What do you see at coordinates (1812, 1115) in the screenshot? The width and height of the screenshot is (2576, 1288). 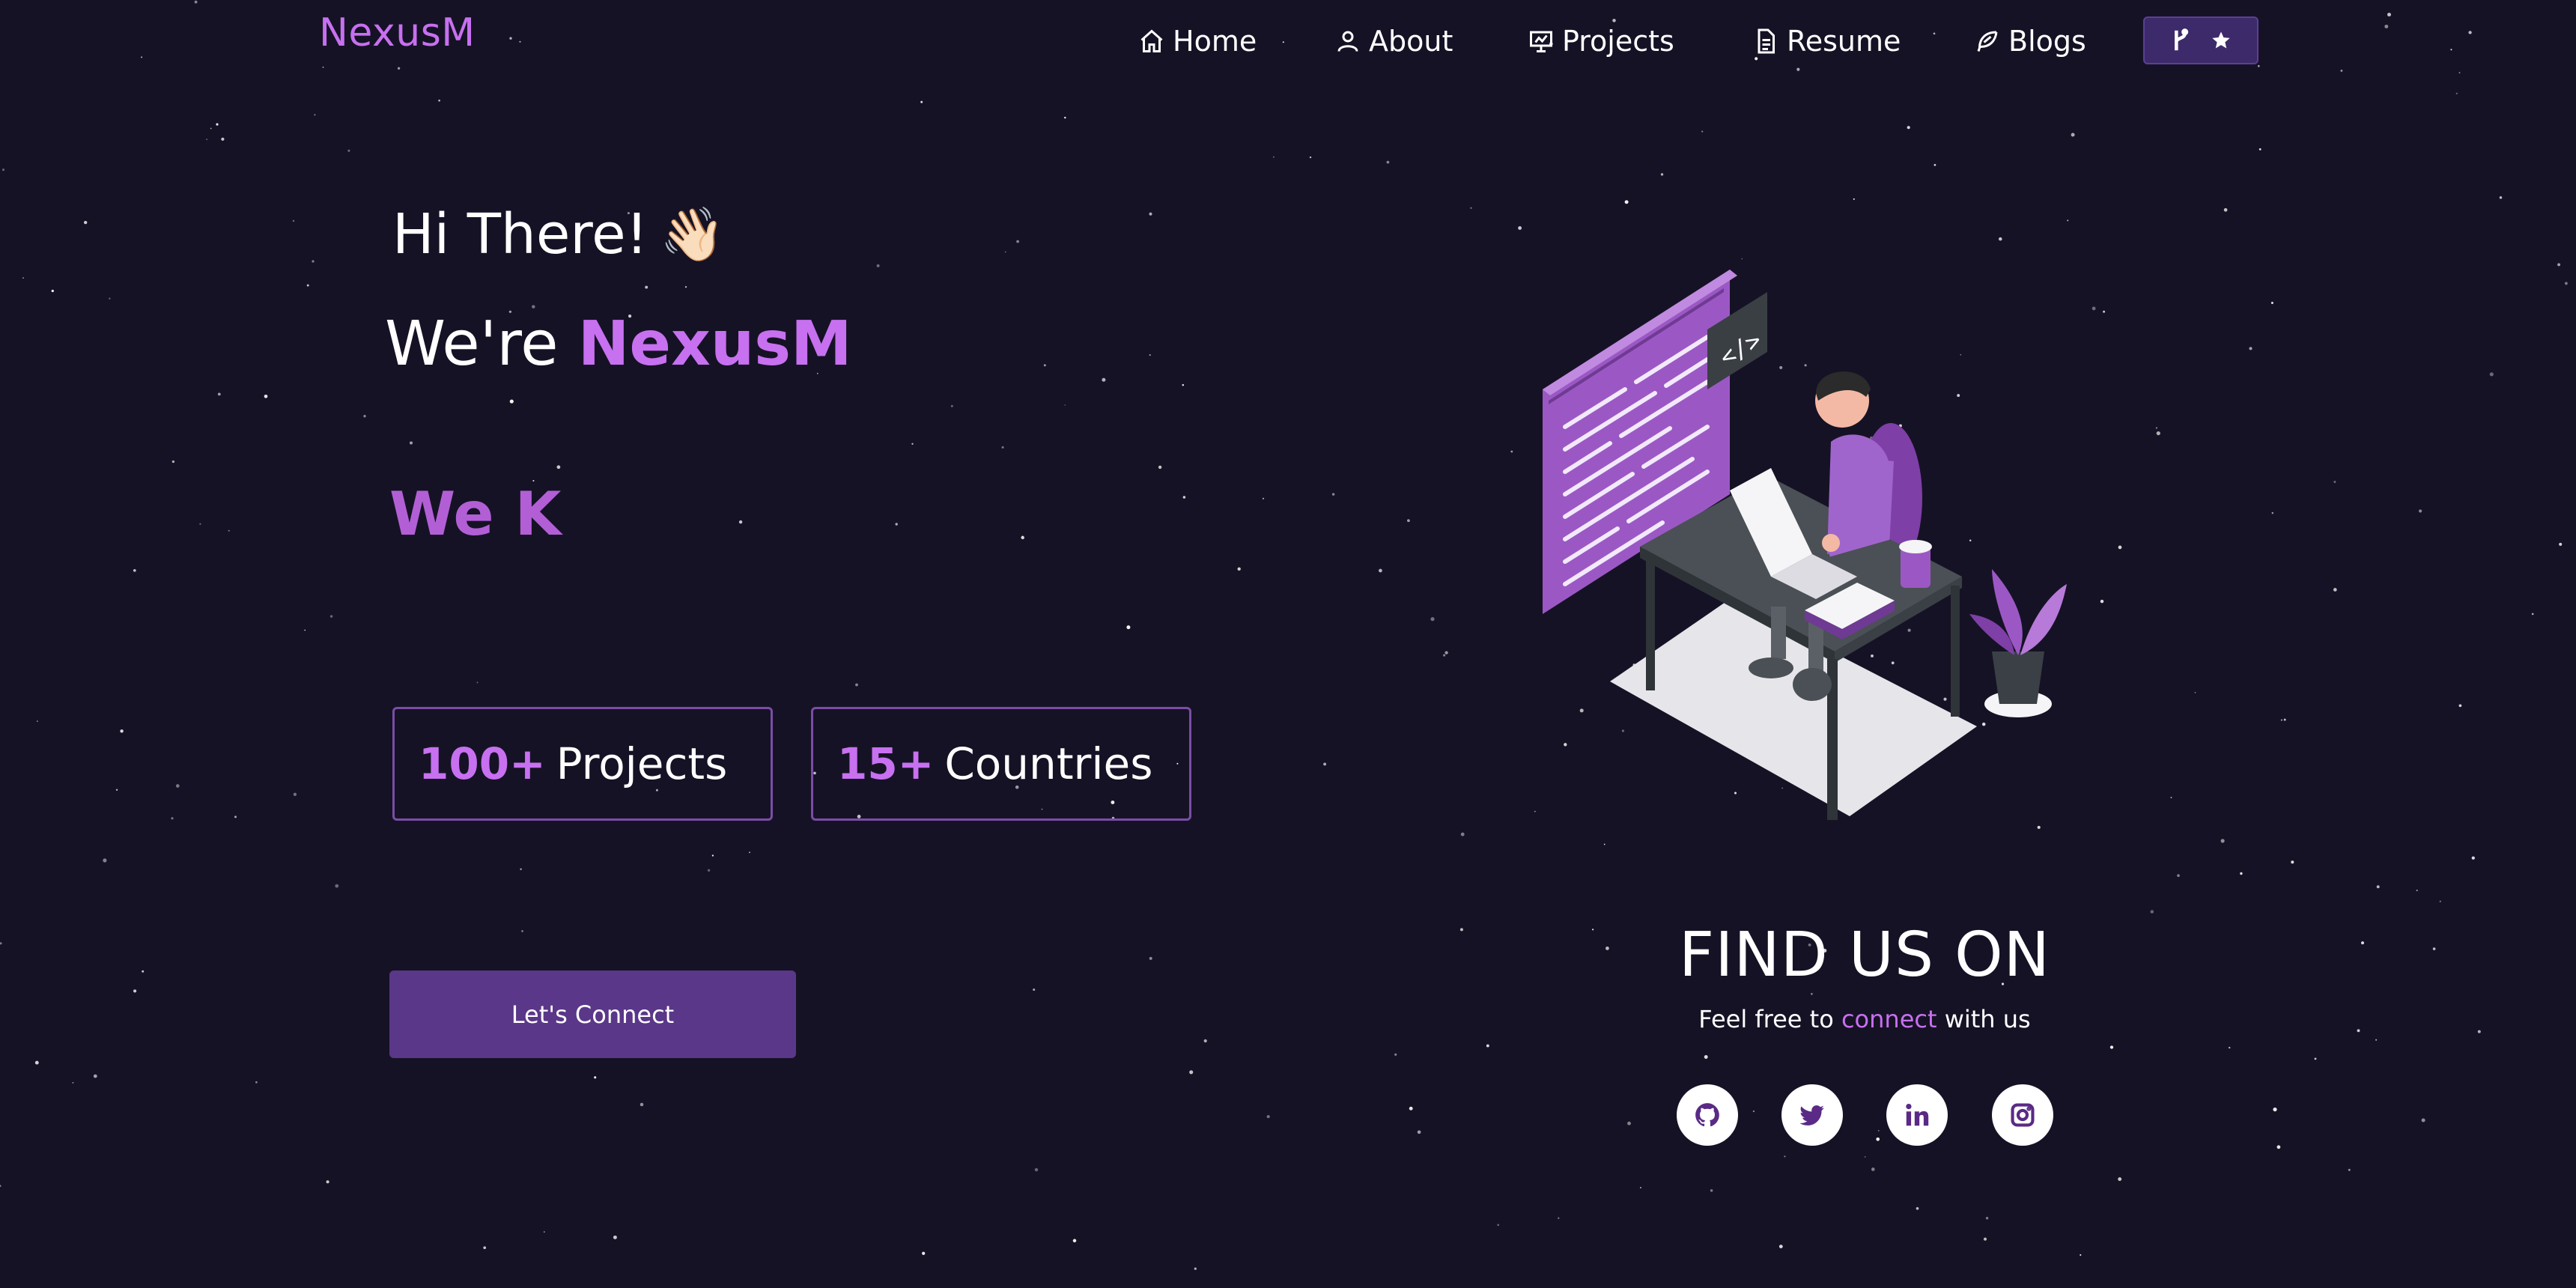 I see `twitter-link` at bounding box center [1812, 1115].